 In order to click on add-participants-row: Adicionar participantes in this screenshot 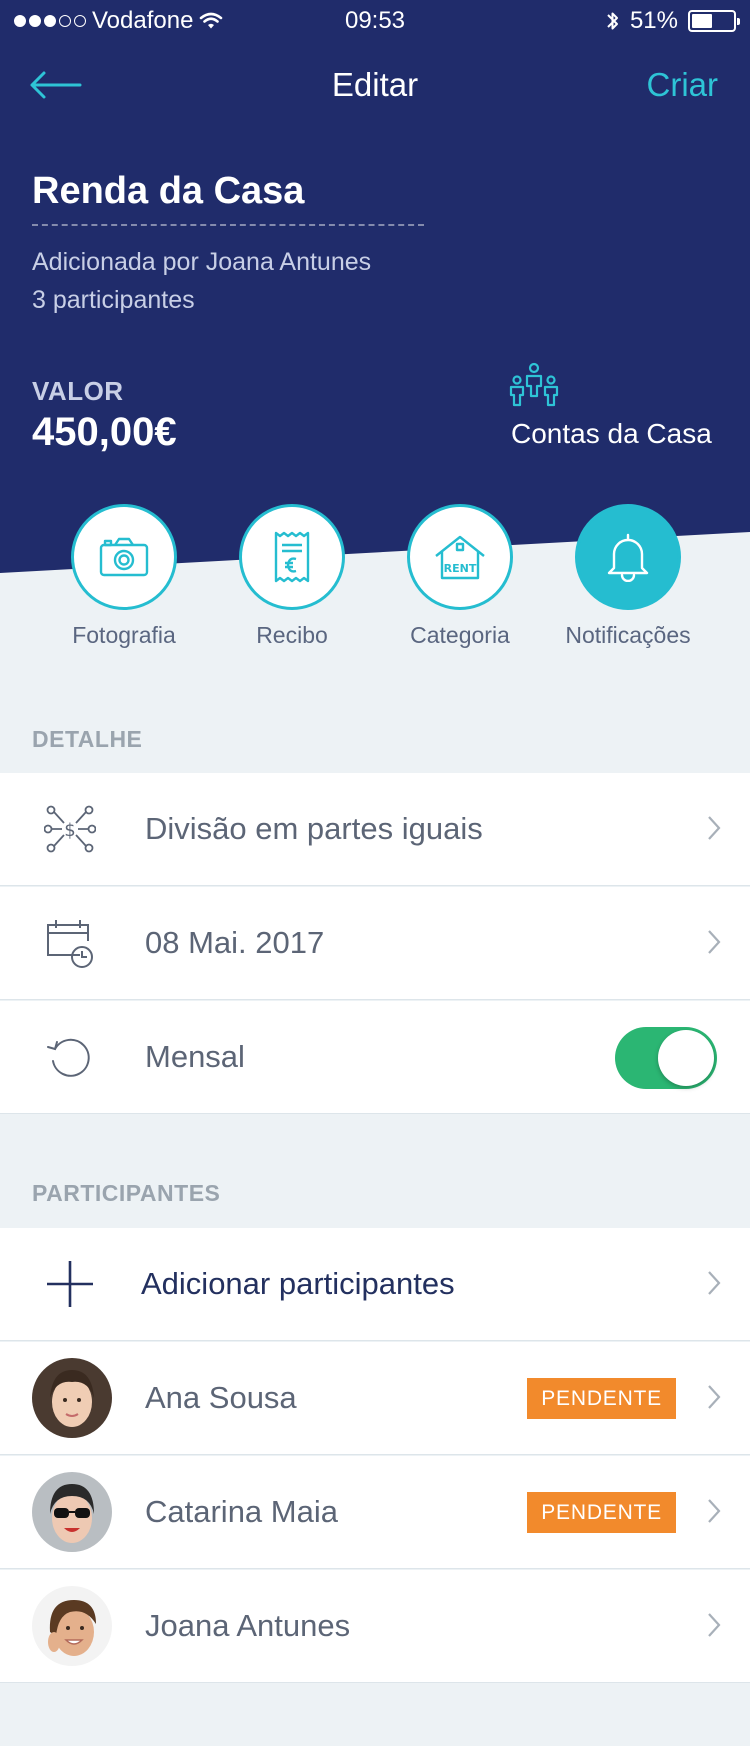, I will do `click(375, 1284)`.